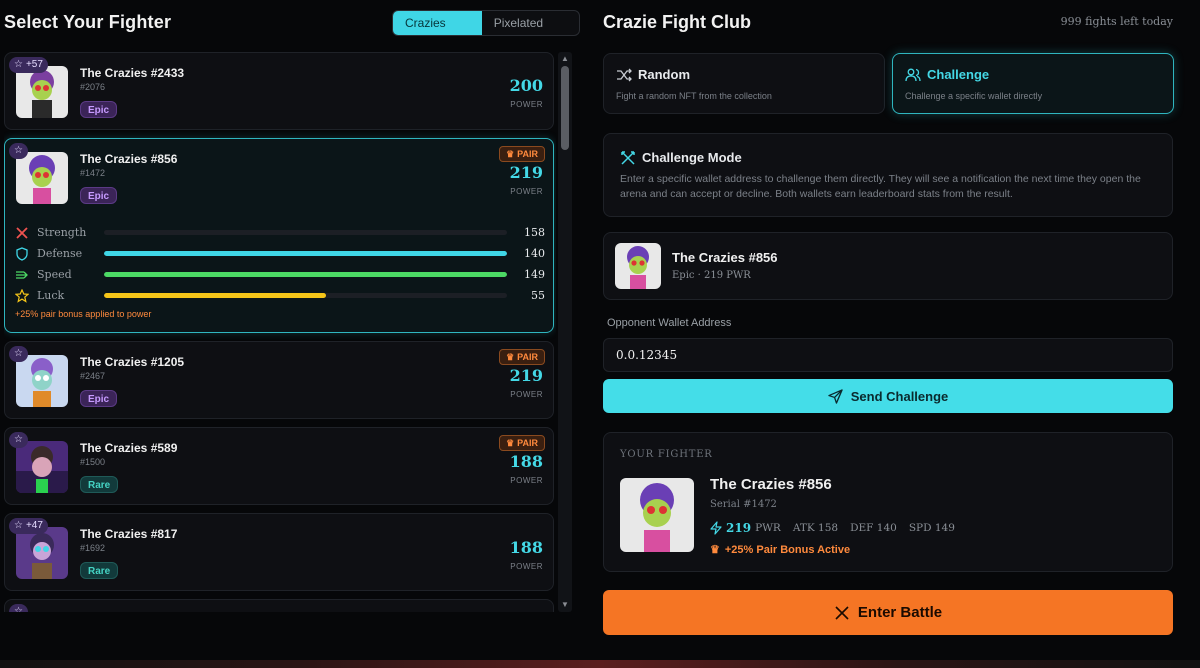 This screenshot has width=1200, height=668. Describe the element at coordinates (565, 332) in the screenshot. I see `list-scrollbar: ▲ ▼` at that location.